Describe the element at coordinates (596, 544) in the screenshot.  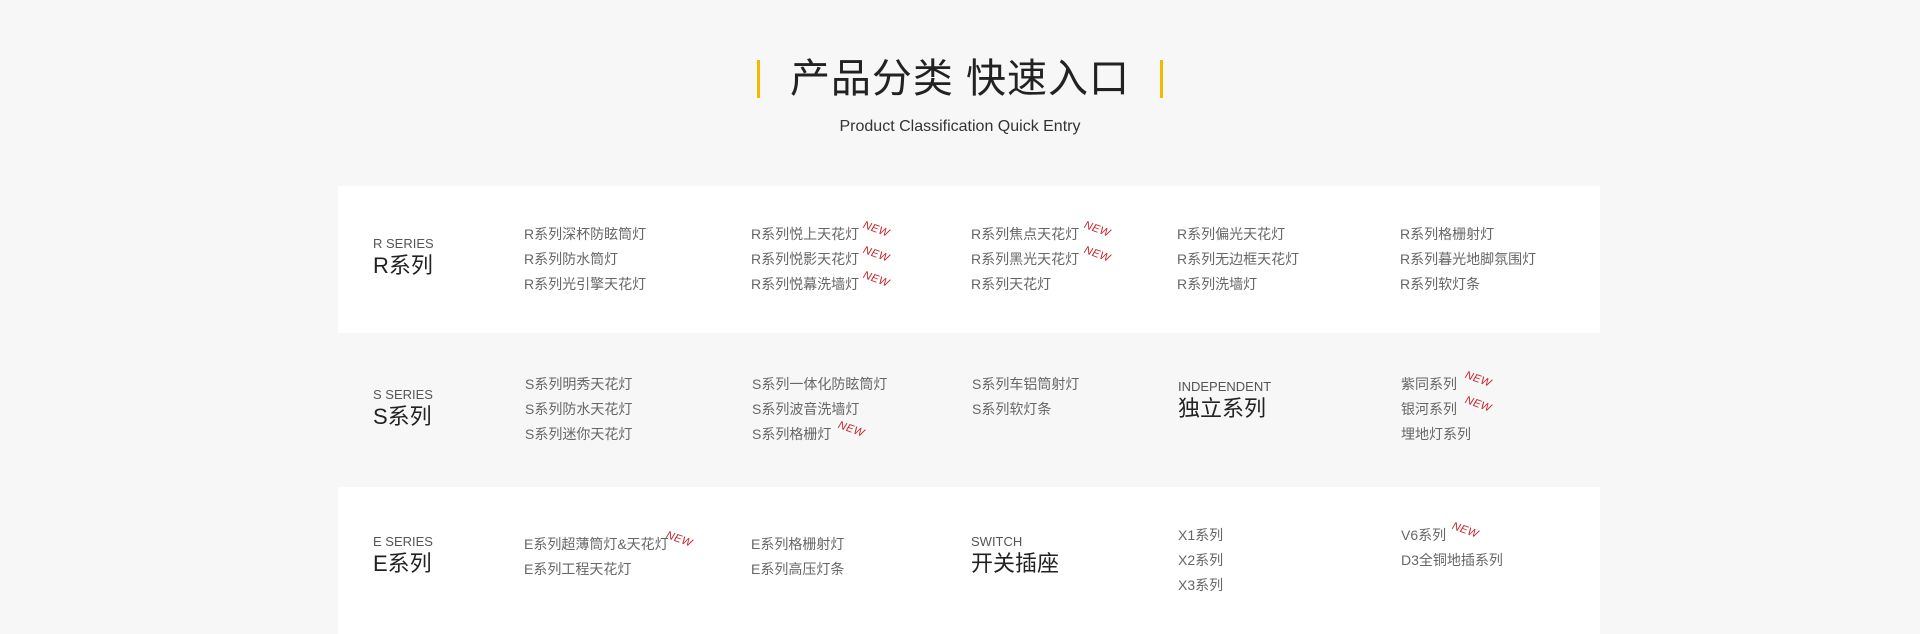
I see `product-label: E系列超薄筒灯&天花灯` at that location.